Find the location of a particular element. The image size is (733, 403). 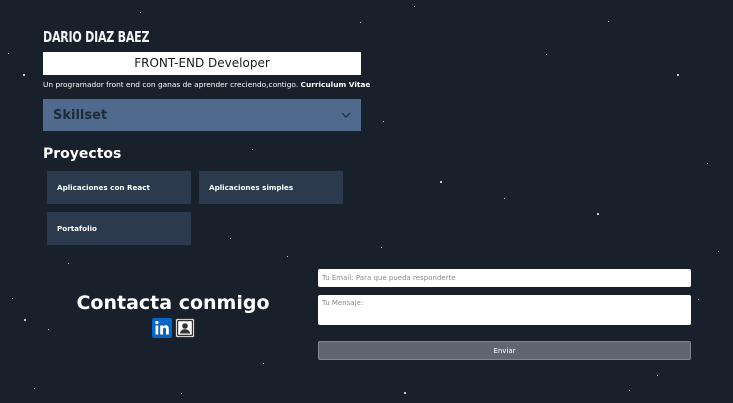

social-icons is located at coordinates (173, 328).